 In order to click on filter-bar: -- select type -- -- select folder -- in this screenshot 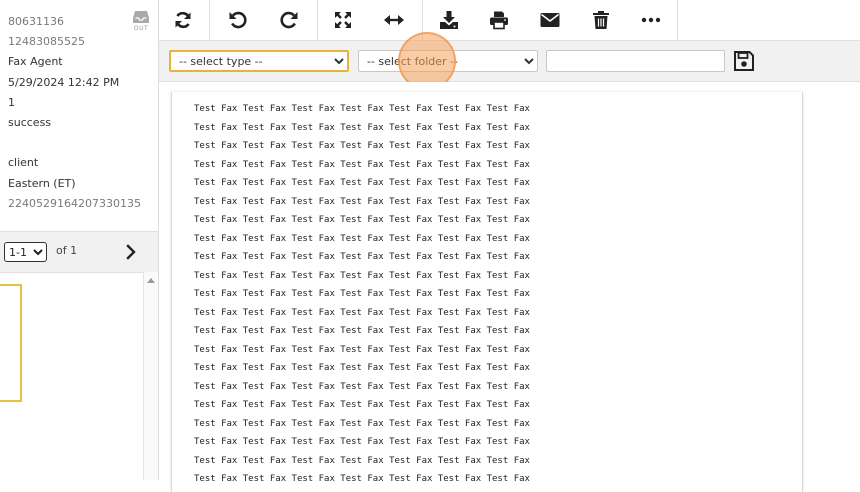, I will do `click(509, 61)`.